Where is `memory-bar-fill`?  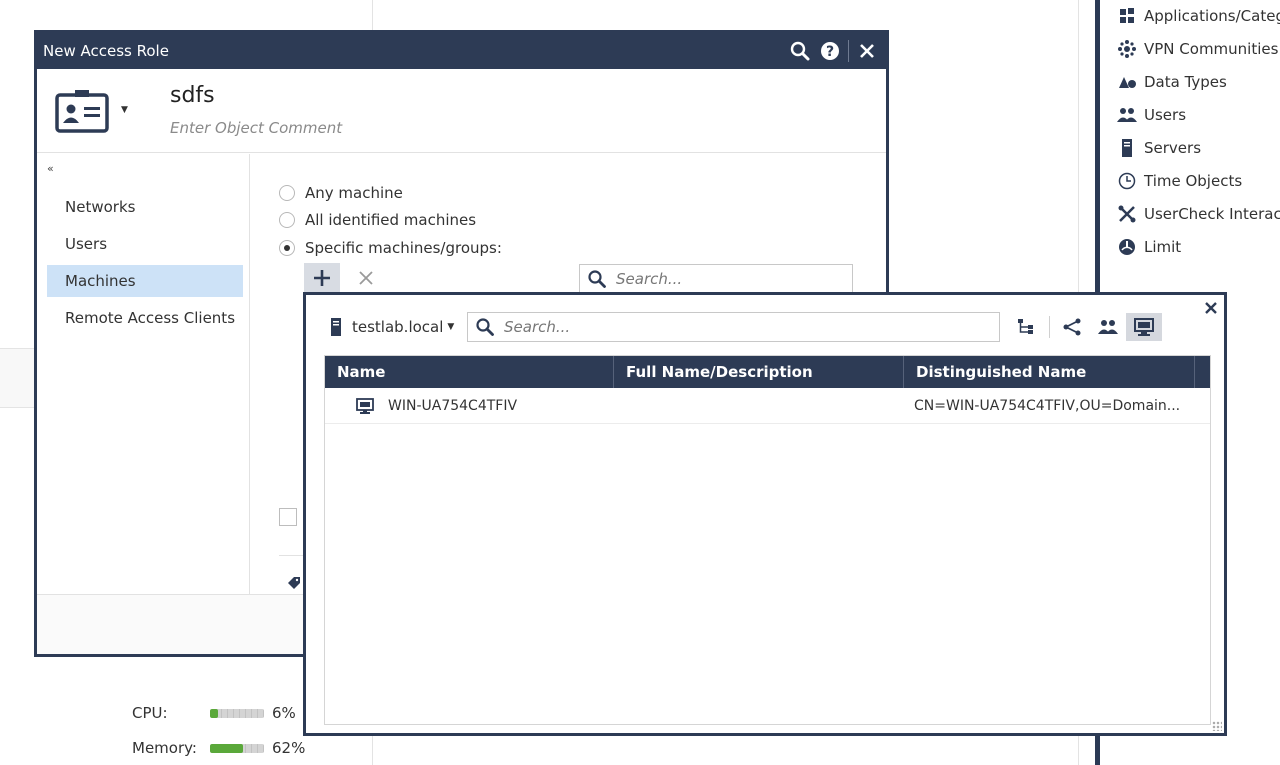
memory-bar-fill is located at coordinates (227, 748).